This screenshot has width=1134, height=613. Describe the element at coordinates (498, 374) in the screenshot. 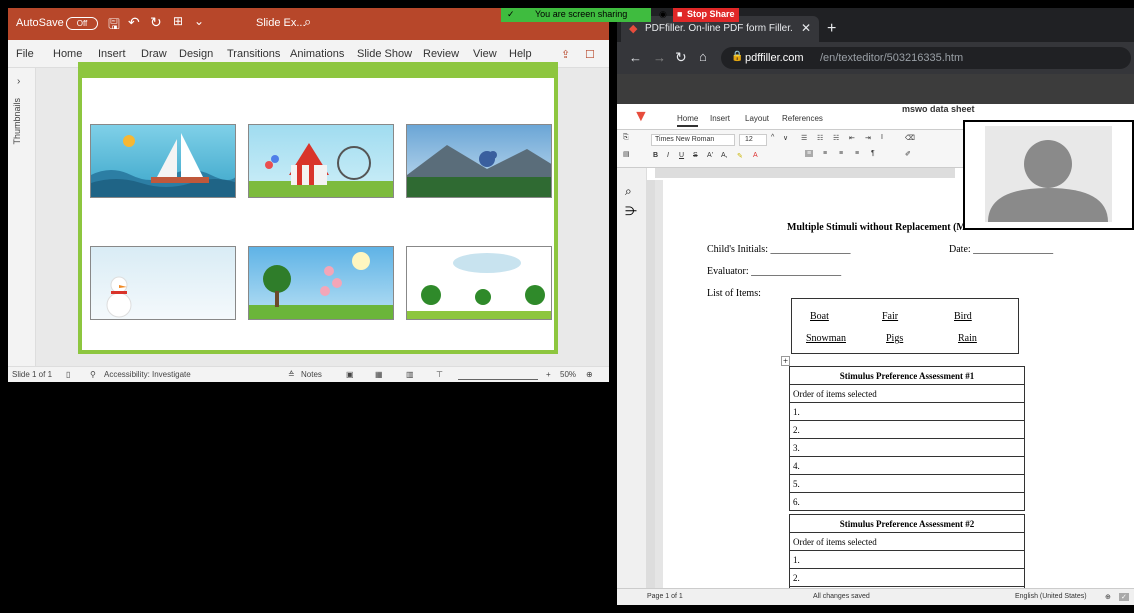

I see `zoom-slider` at that location.